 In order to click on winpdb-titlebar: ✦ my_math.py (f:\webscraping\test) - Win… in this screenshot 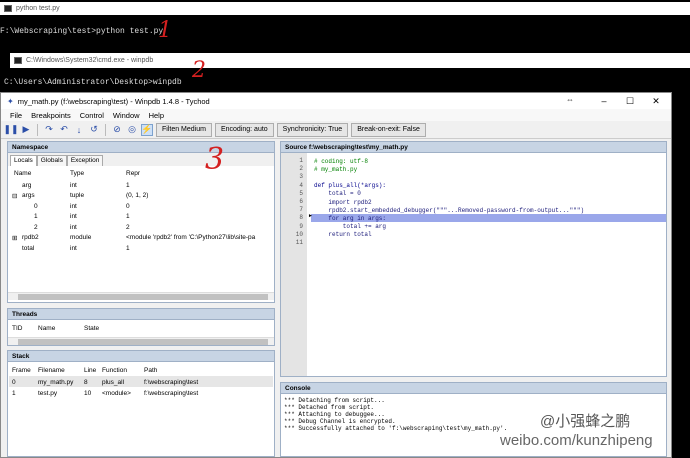, I will do `click(336, 101)`.